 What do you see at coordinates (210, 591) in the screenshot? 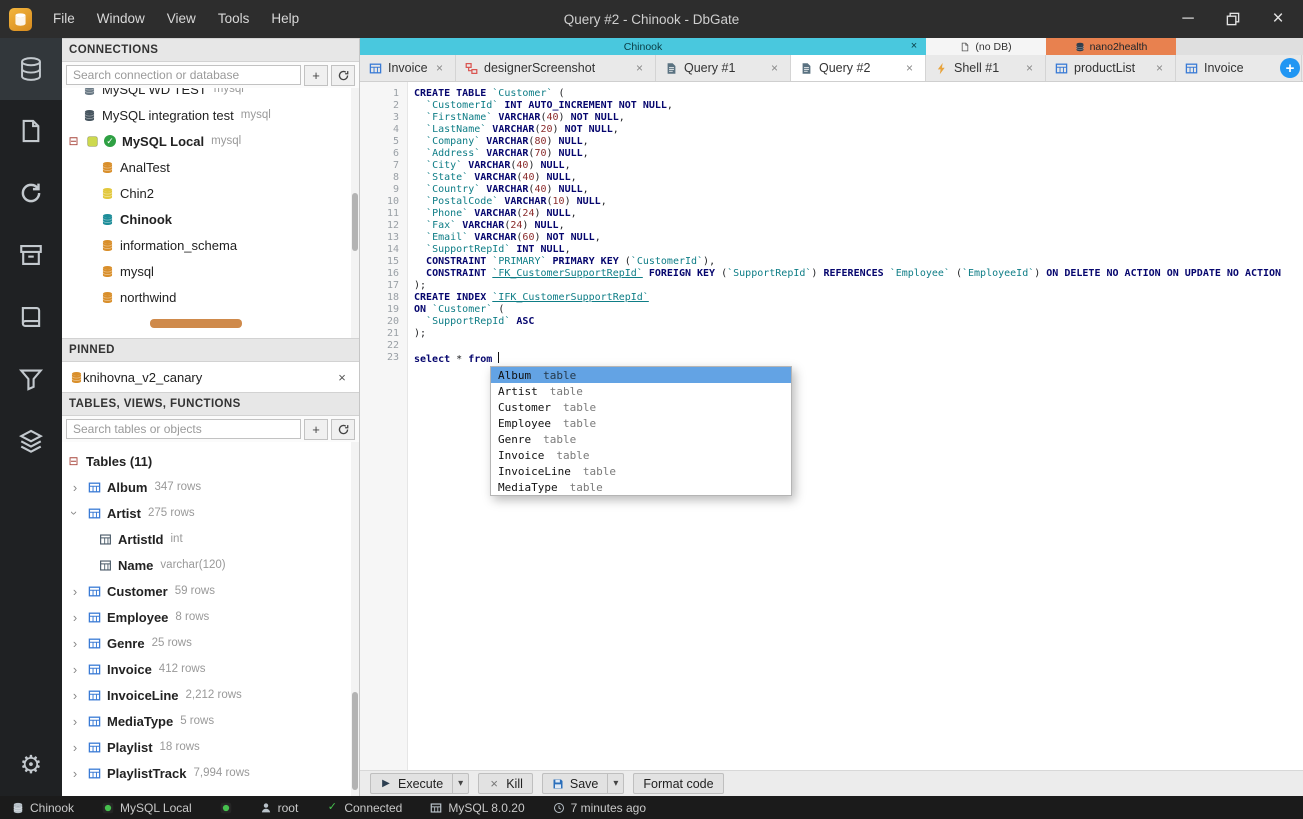
I see `table-item: › Customer 59 rows` at bounding box center [210, 591].